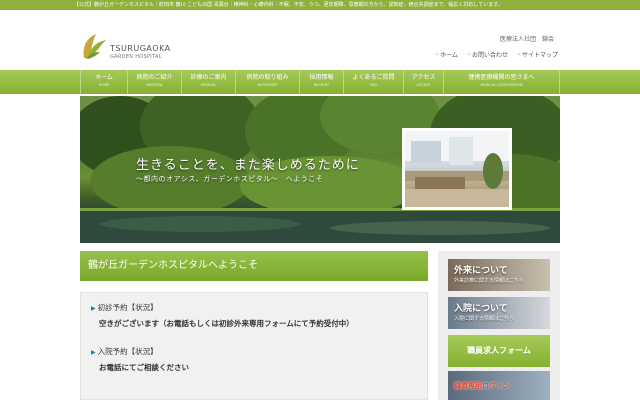 This screenshot has height=400, width=640. What do you see at coordinates (230, 179) in the screenshot?
I see `hero-subtitle: ～都内のオアシス、ガーデンホスピタル～ へようこそ` at bounding box center [230, 179].